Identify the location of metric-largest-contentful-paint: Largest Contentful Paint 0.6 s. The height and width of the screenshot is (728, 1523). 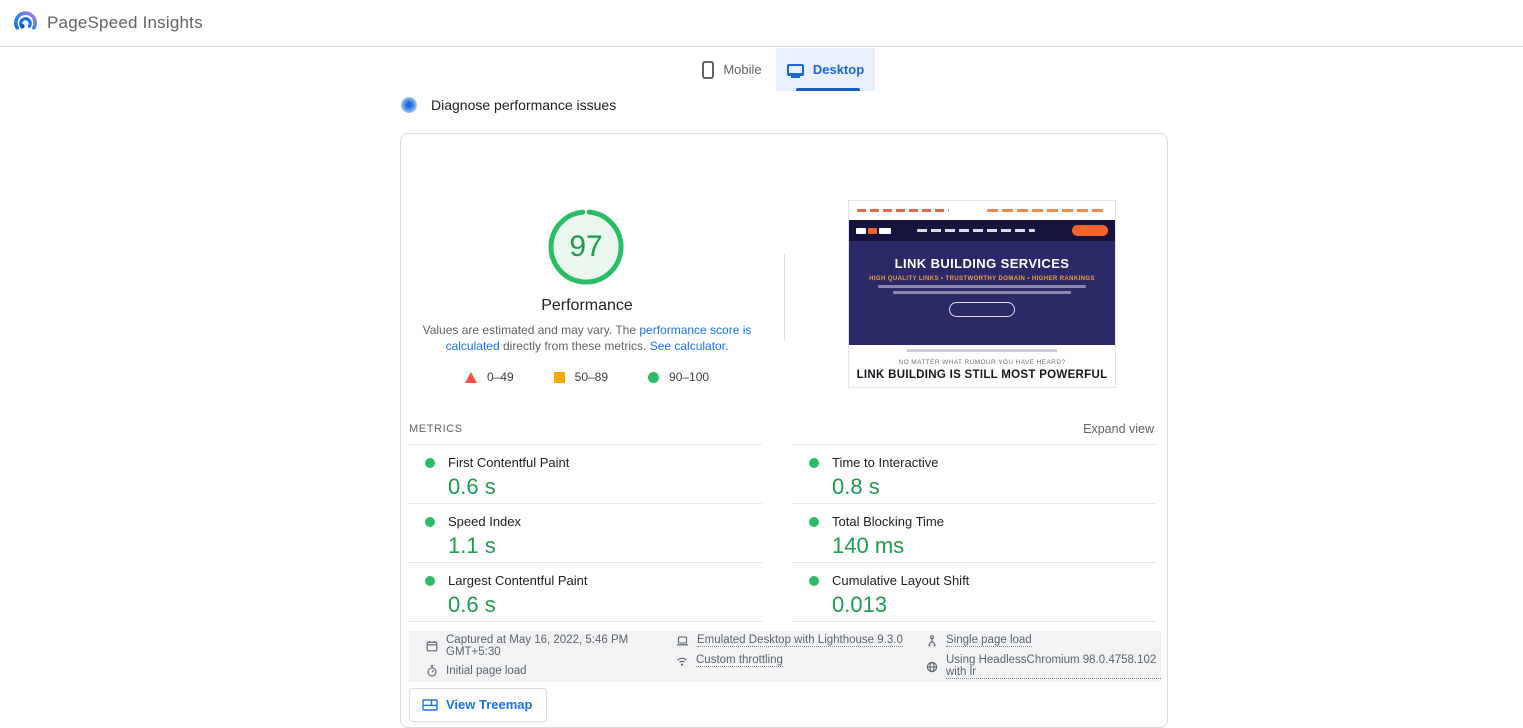
(585, 592).